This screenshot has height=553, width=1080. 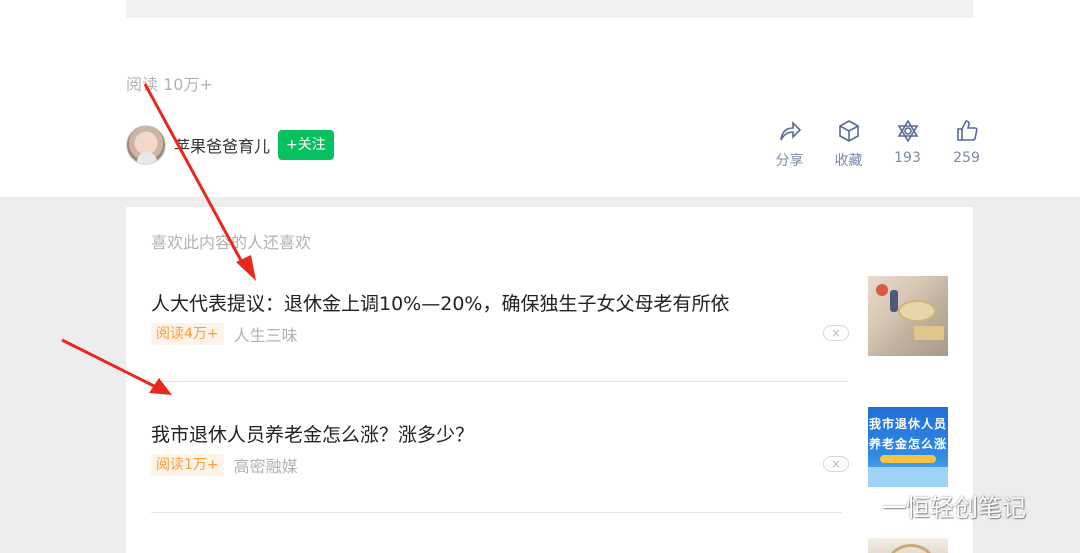 I want to click on list-item-headline: 人大代表提议：退休金上调10%—20%，确保独生子女父母老有所依, so click(x=440, y=302).